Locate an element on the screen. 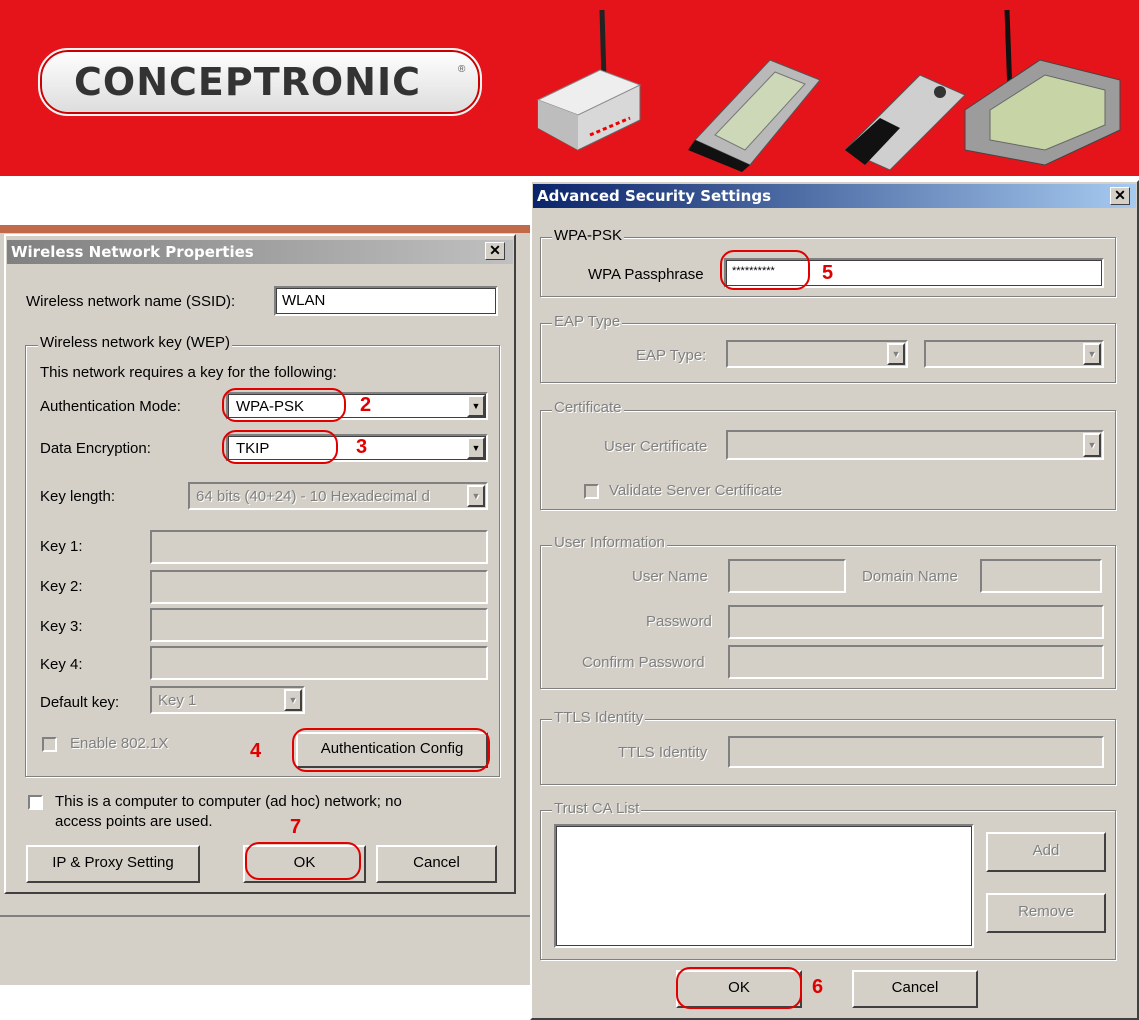 The width and height of the screenshot is (1139, 1020). ssid-value: WLAN is located at coordinates (304, 300).